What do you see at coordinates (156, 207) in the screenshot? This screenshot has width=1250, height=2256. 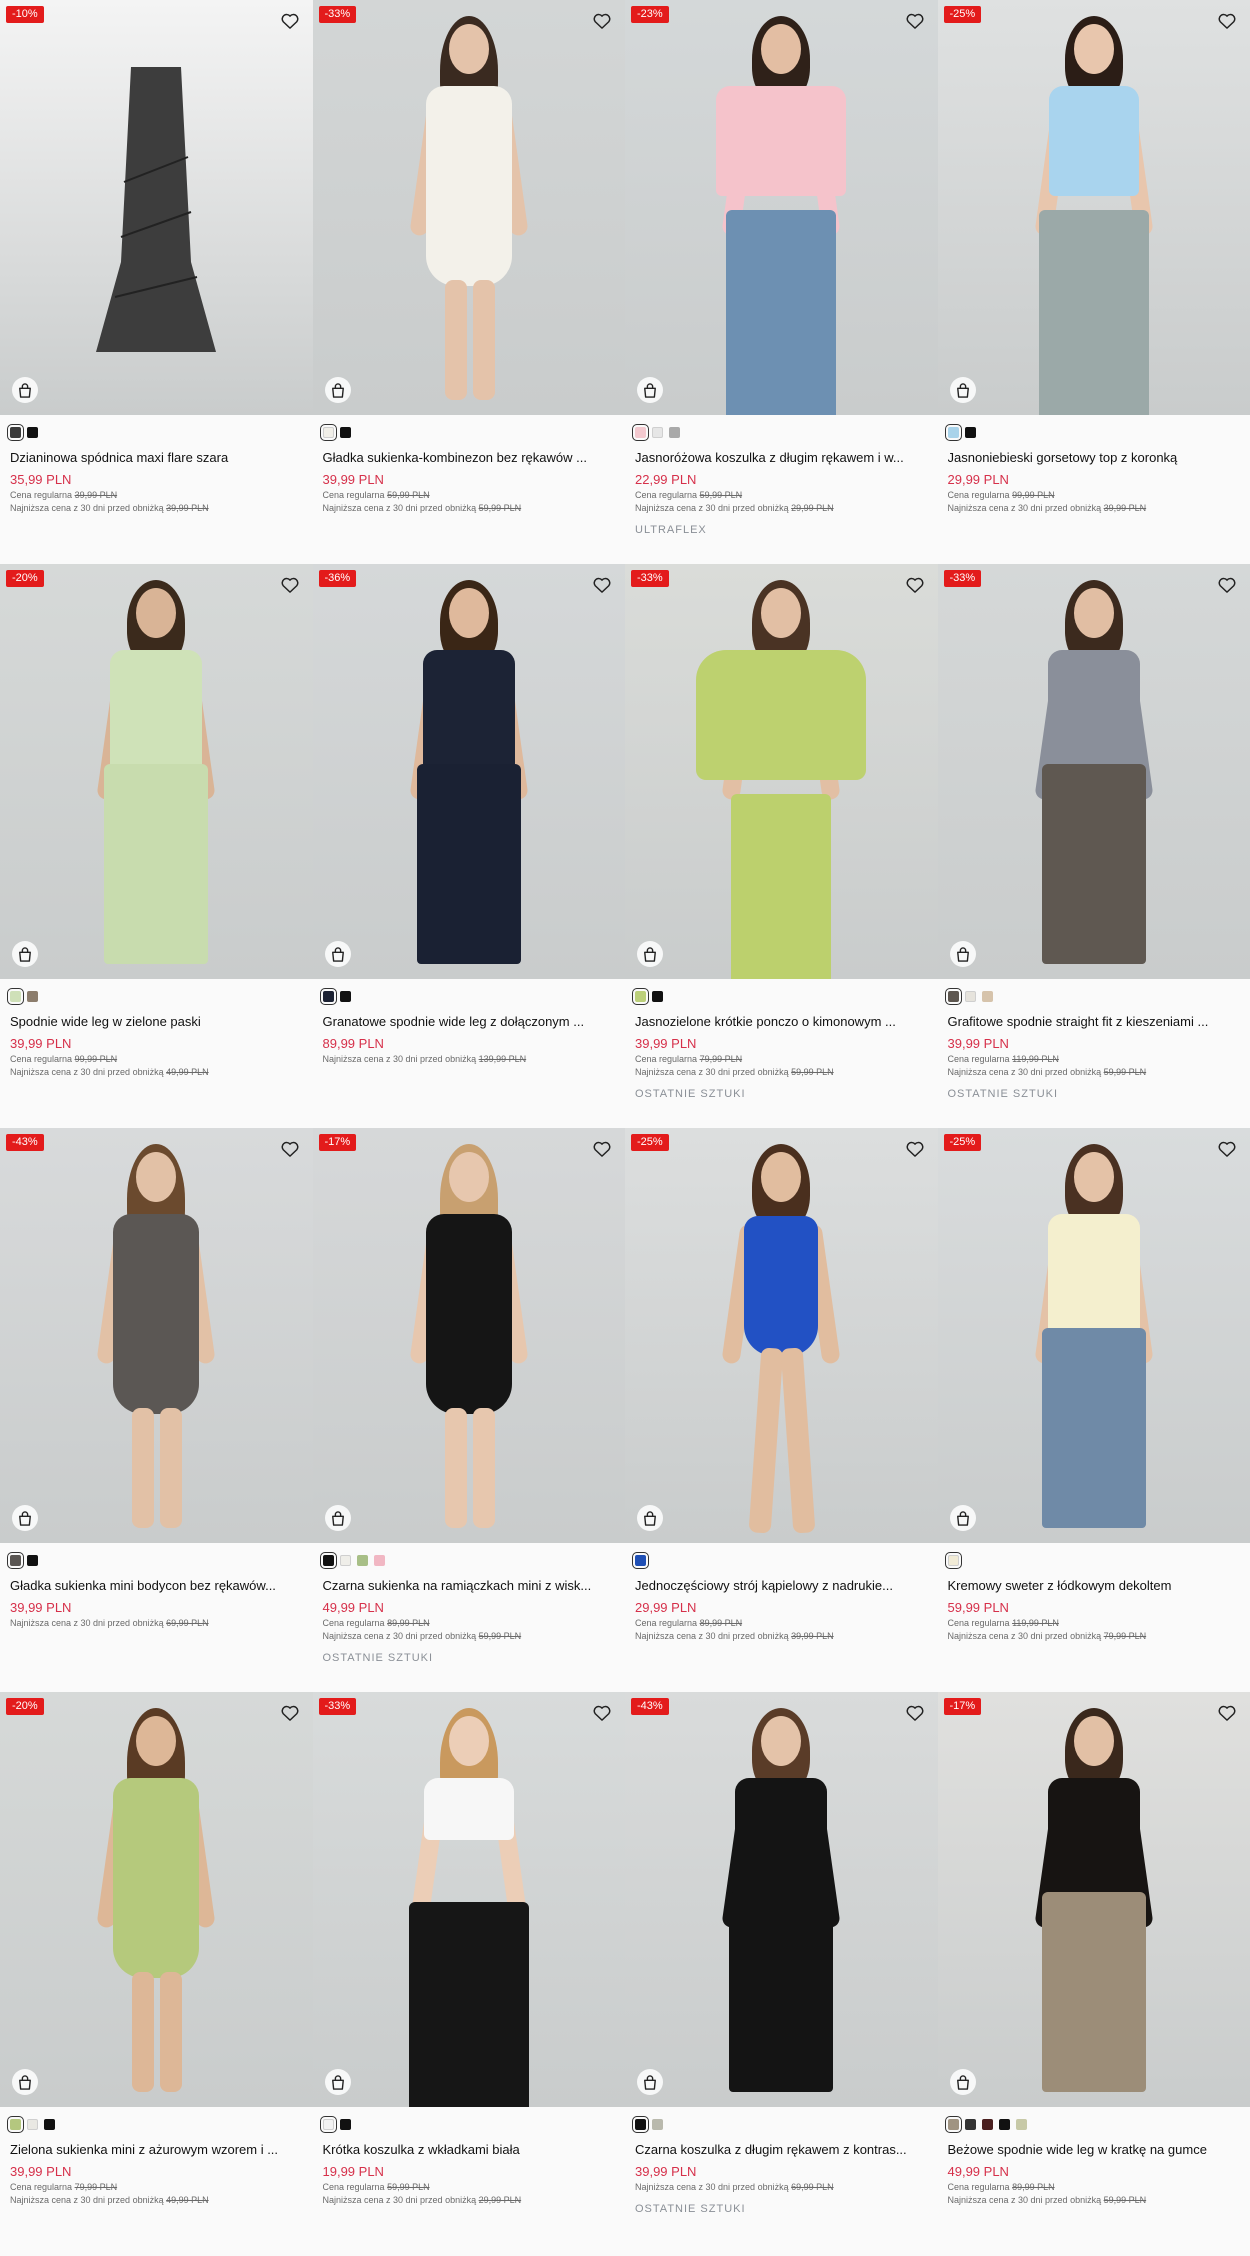 I see `product-image: -10%` at bounding box center [156, 207].